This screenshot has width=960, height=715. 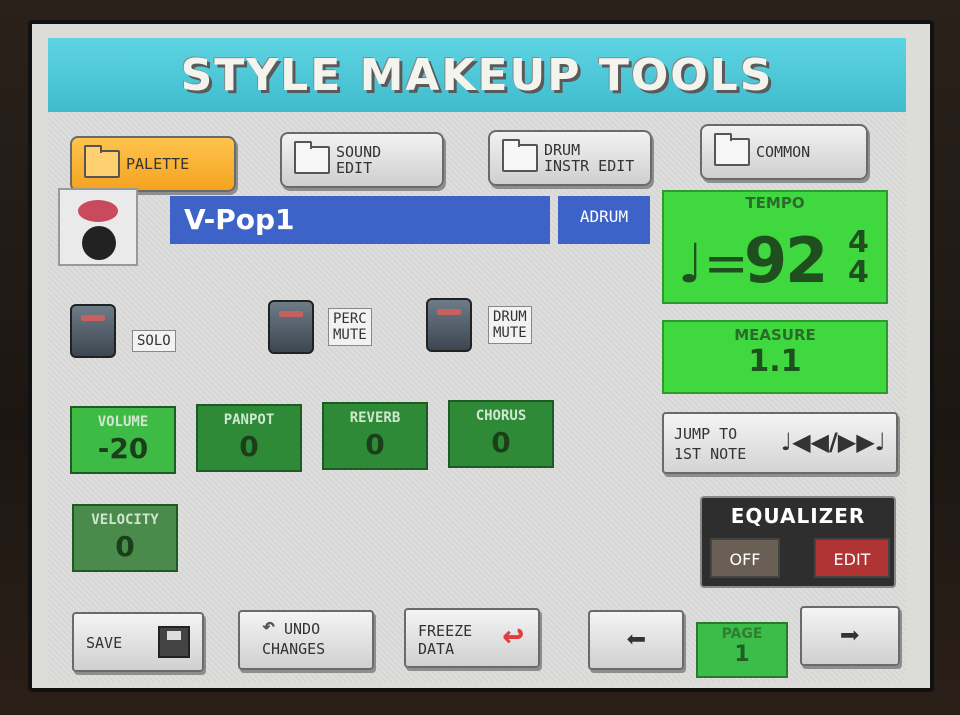 I want to click on page-label: PAGE, so click(x=742, y=634).